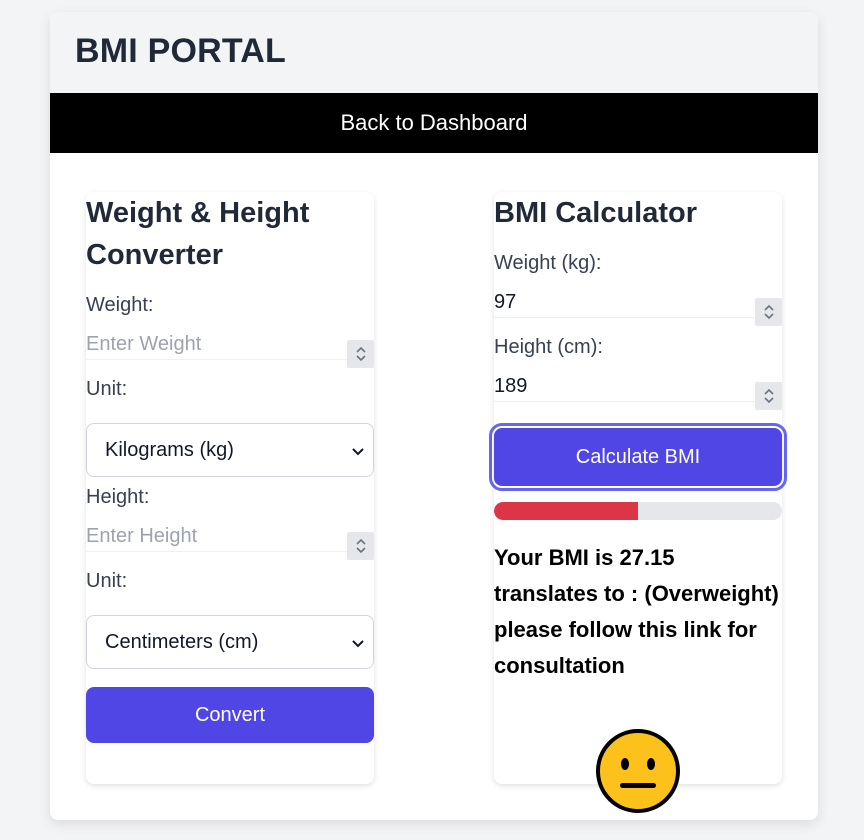  What do you see at coordinates (638, 387) in the screenshot?
I see `calculator-height-input` at bounding box center [638, 387].